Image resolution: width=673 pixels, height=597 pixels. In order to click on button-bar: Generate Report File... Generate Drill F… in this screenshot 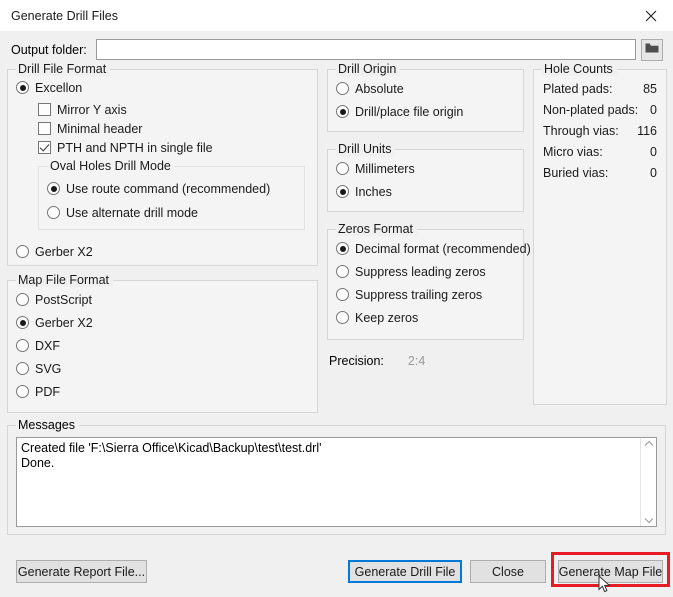, I will do `click(336, 570)`.